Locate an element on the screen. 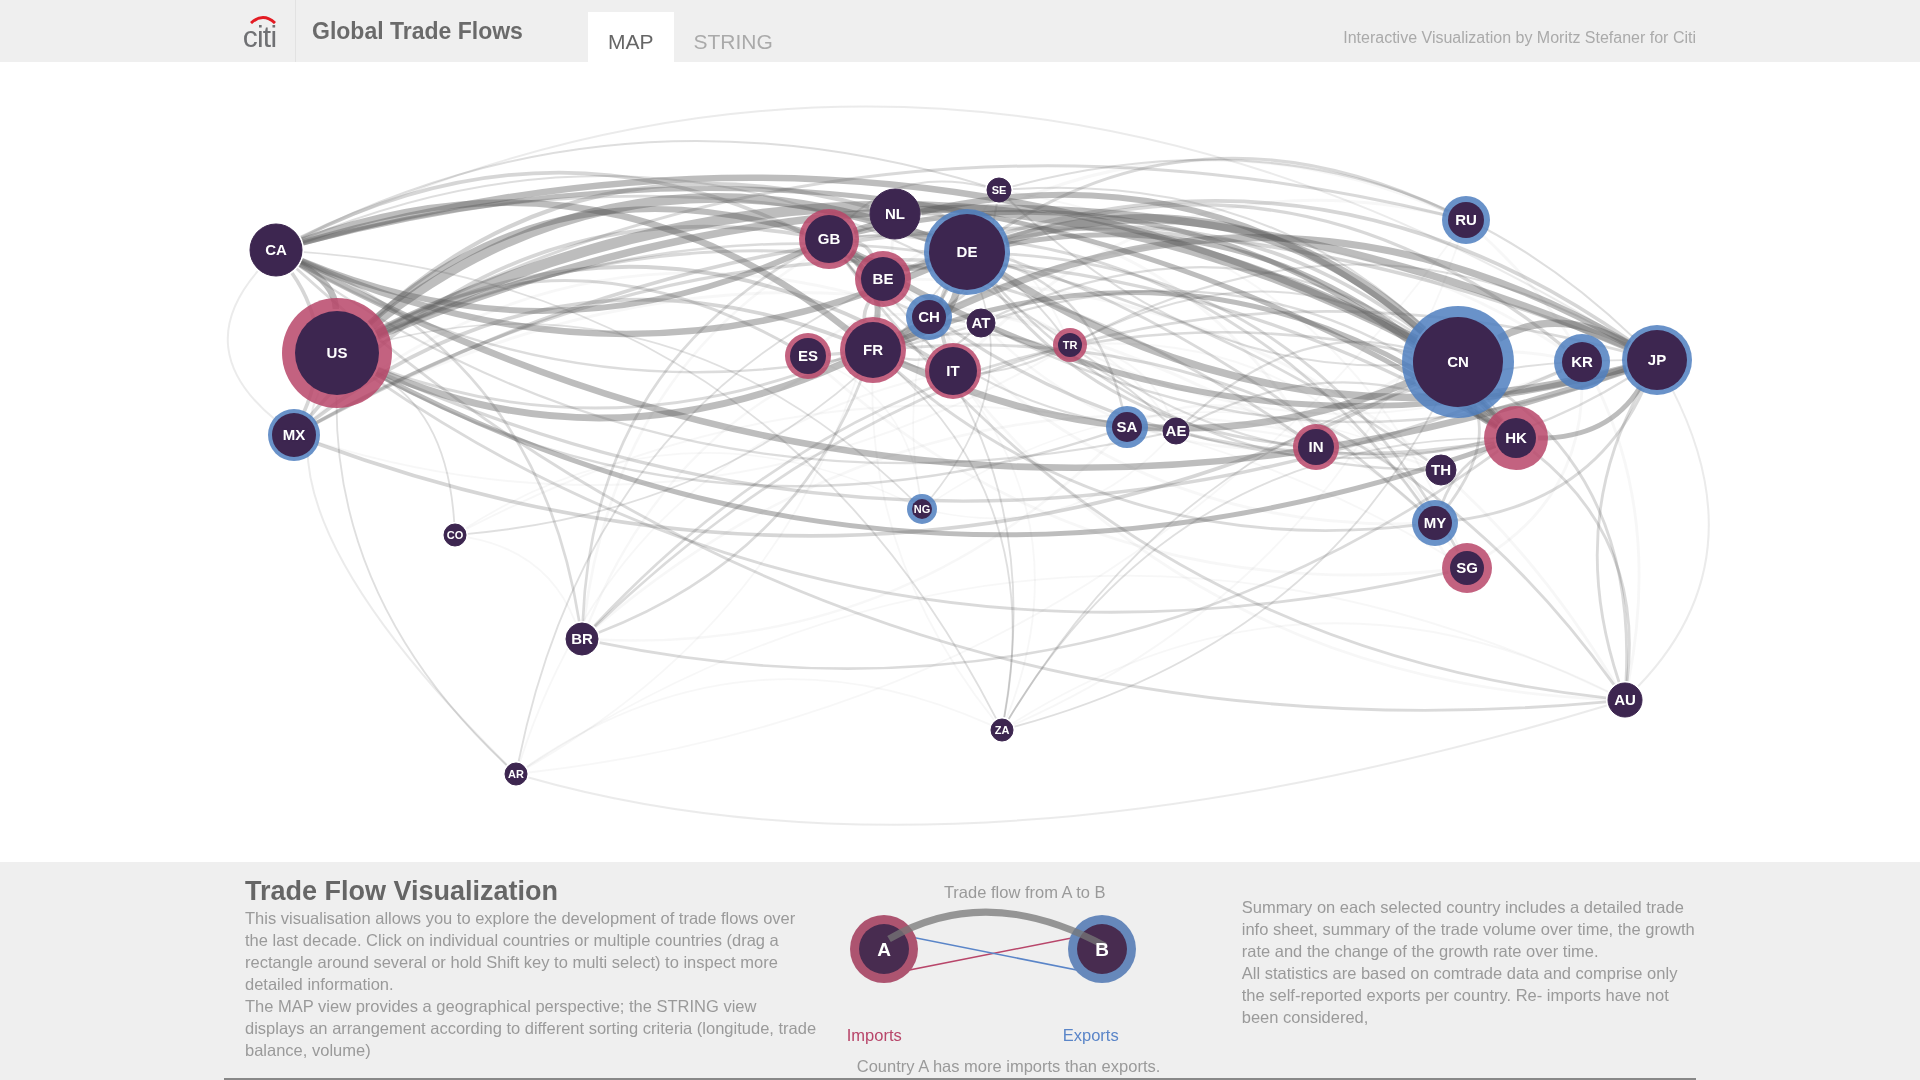  country-node: NL is located at coordinates (895, 214).